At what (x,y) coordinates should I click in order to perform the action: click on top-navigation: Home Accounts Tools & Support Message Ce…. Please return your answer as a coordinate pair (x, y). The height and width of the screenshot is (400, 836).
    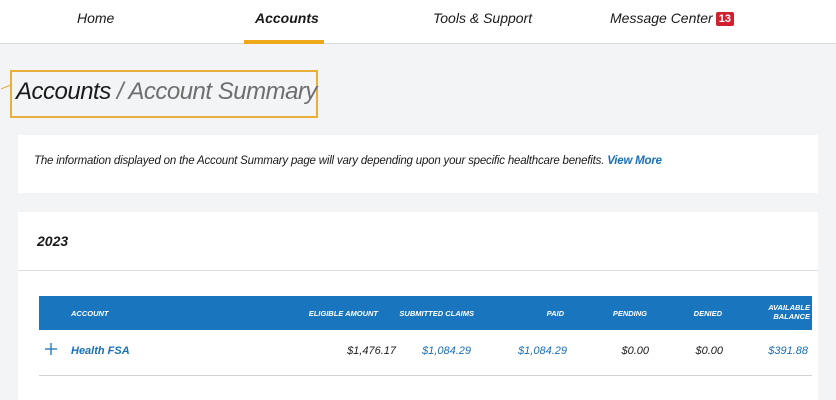
    Looking at the image, I should click on (418, 22).